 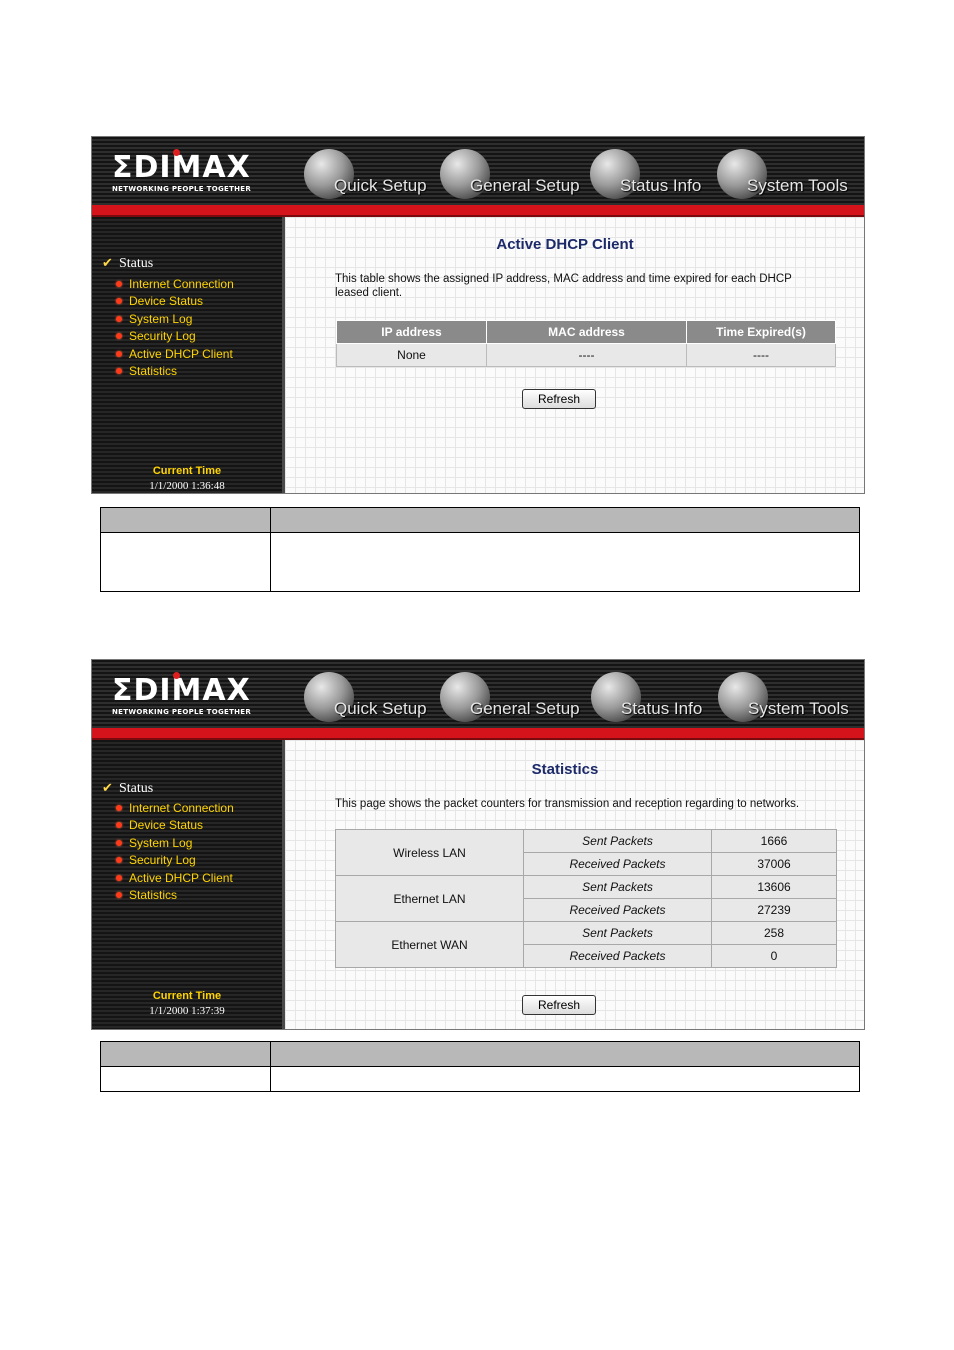 What do you see at coordinates (429, 898) in the screenshot?
I see `interface-name: Ethernet LAN` at bounding box center [429, 898].